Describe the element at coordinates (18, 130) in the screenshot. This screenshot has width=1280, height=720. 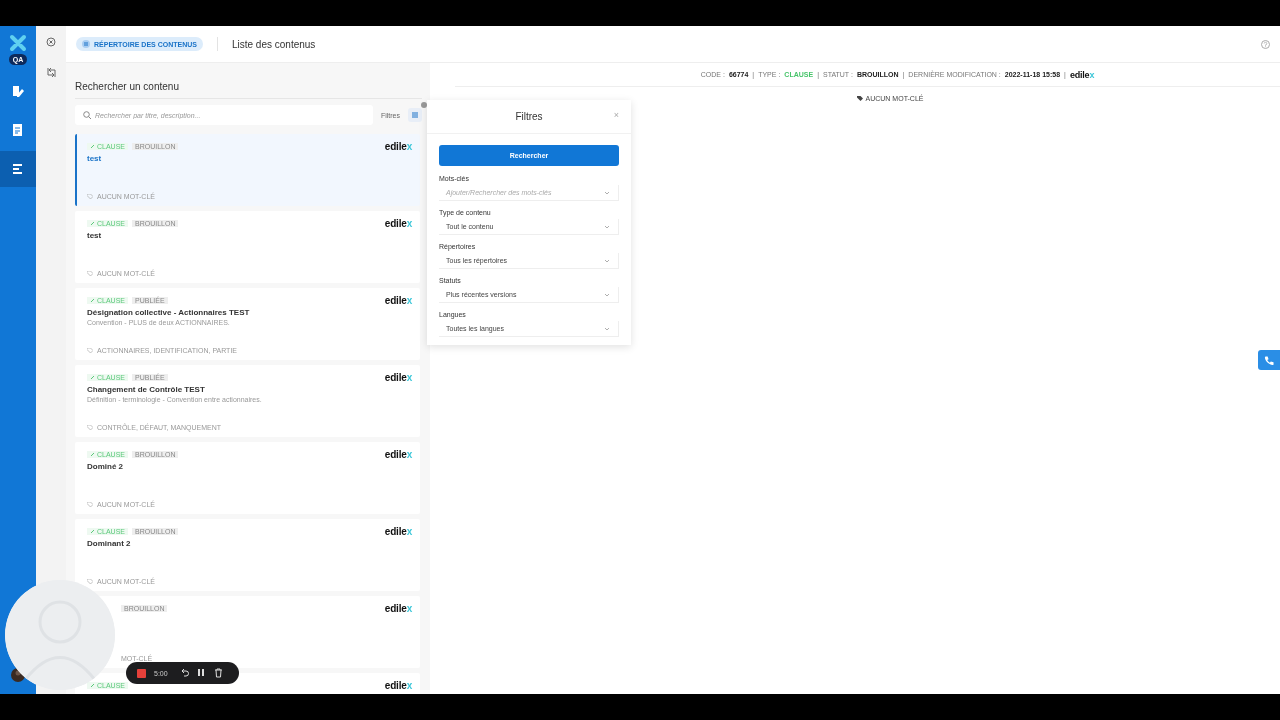
I see `document-icon` at that location.